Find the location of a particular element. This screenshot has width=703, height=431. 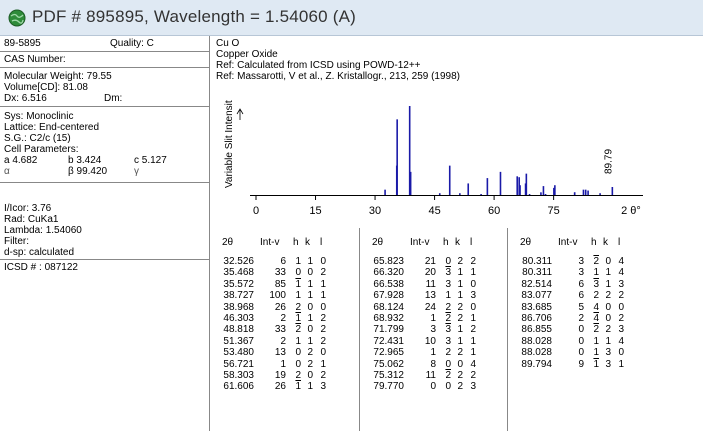

two-theta-cell: 58.303 is located at coordinates (238, 375).